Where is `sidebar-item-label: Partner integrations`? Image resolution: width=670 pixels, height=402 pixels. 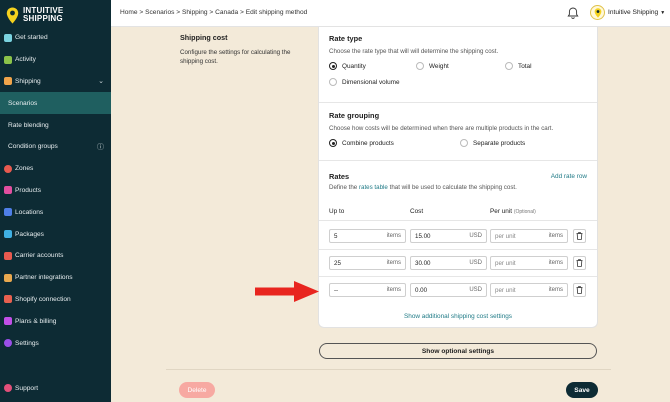
sidebar-item-label: Partner integrations is located at coordinates (44, 278).